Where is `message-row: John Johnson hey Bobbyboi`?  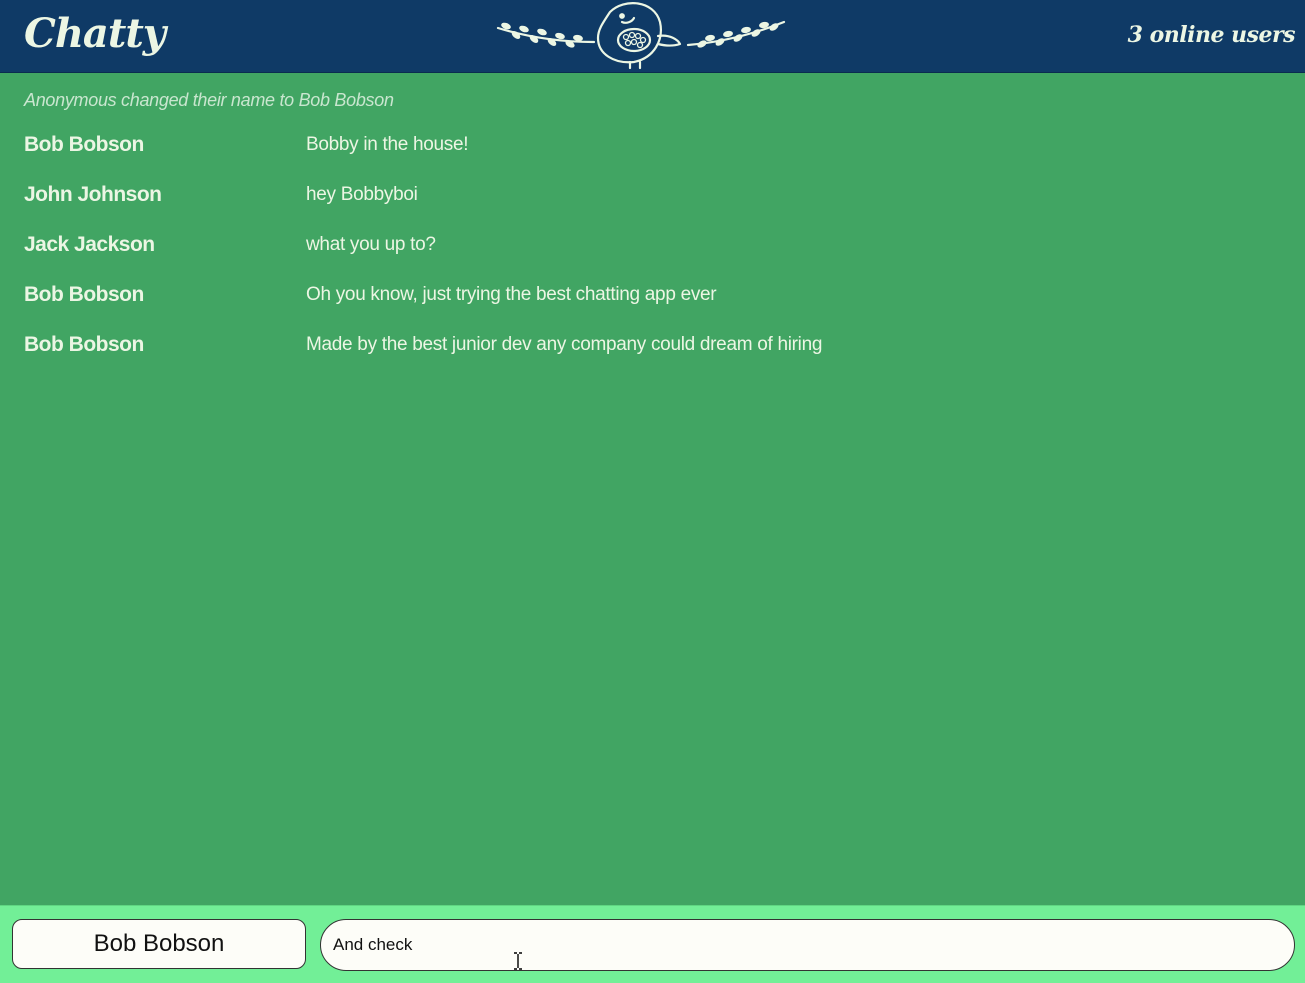 message-row: John Johnson hey Bobbyboi is located at coordinates (652, 195).